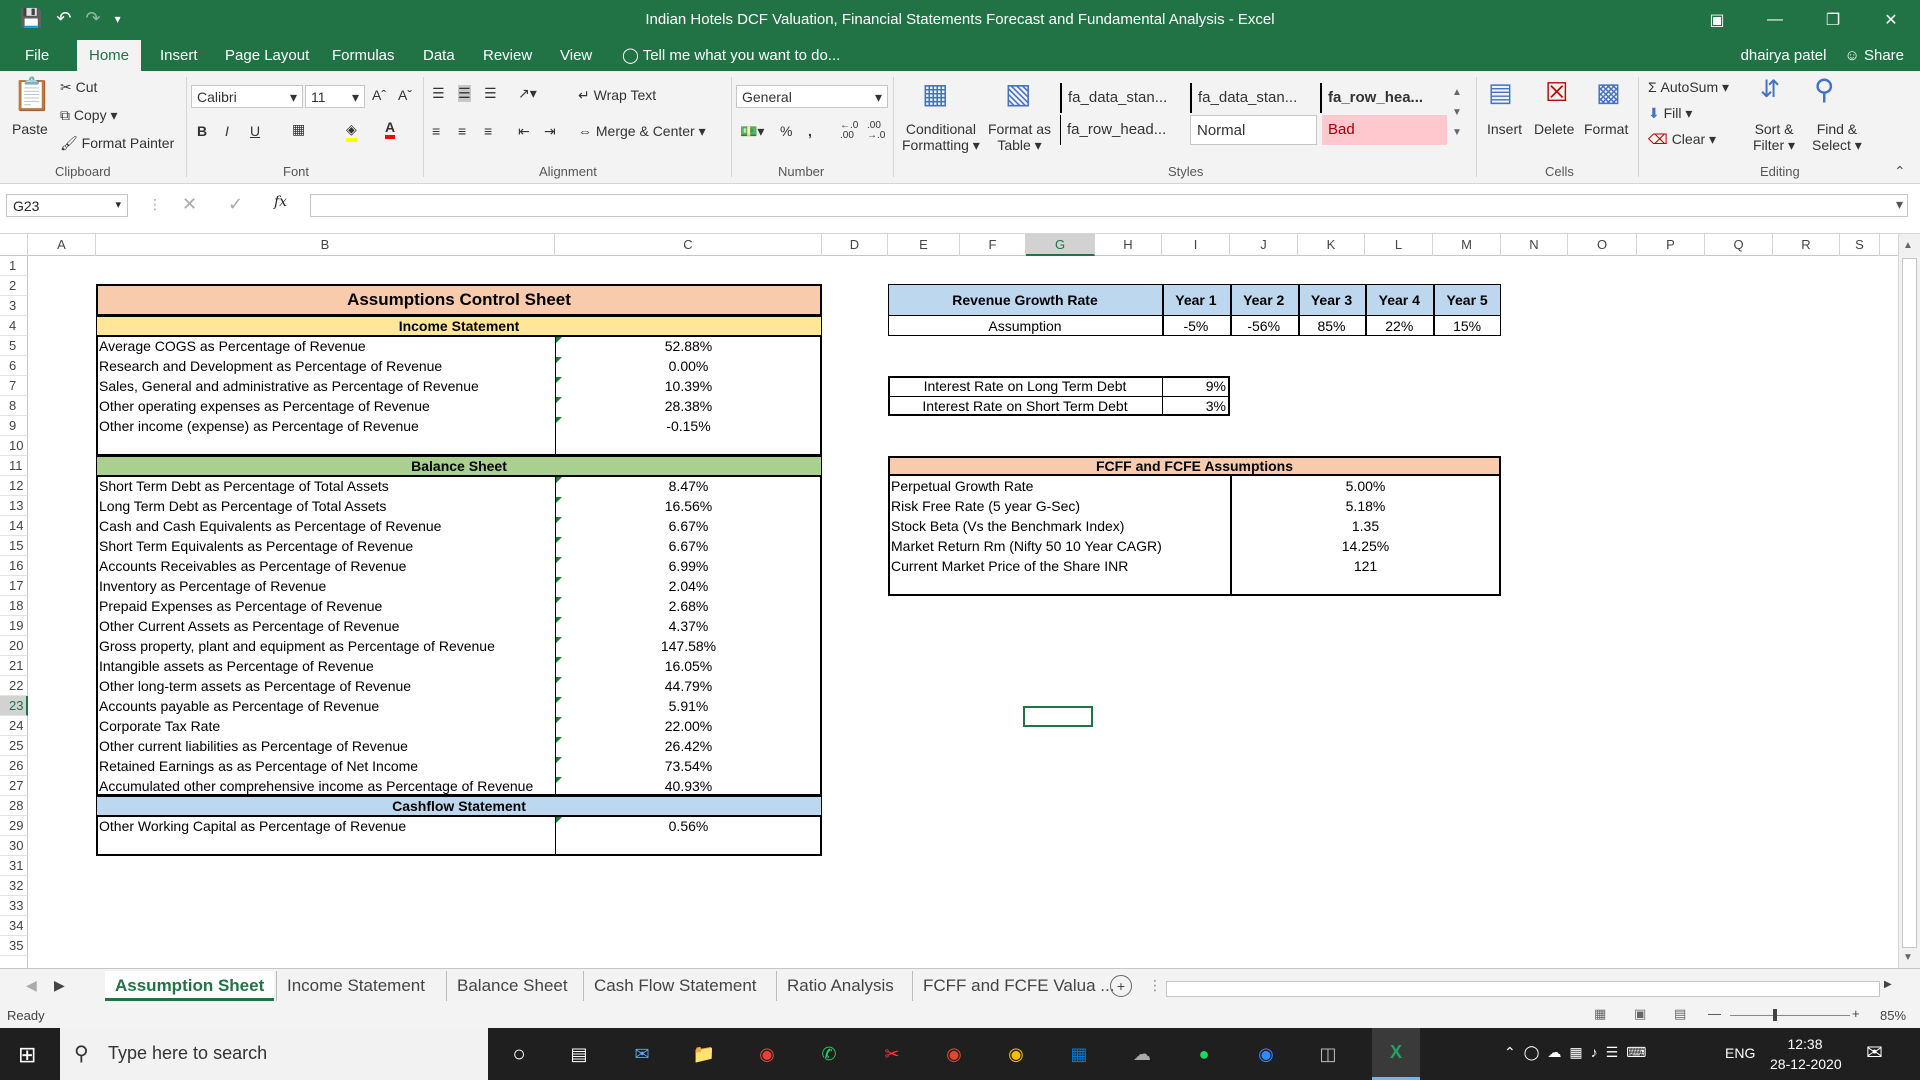 Image resolution: width=1920 pixels, height=1080 pixels. What do you see at coordinates (109, 55) in the screenshot?
I see `tab-home: Home` at bounding box center [109, 55].